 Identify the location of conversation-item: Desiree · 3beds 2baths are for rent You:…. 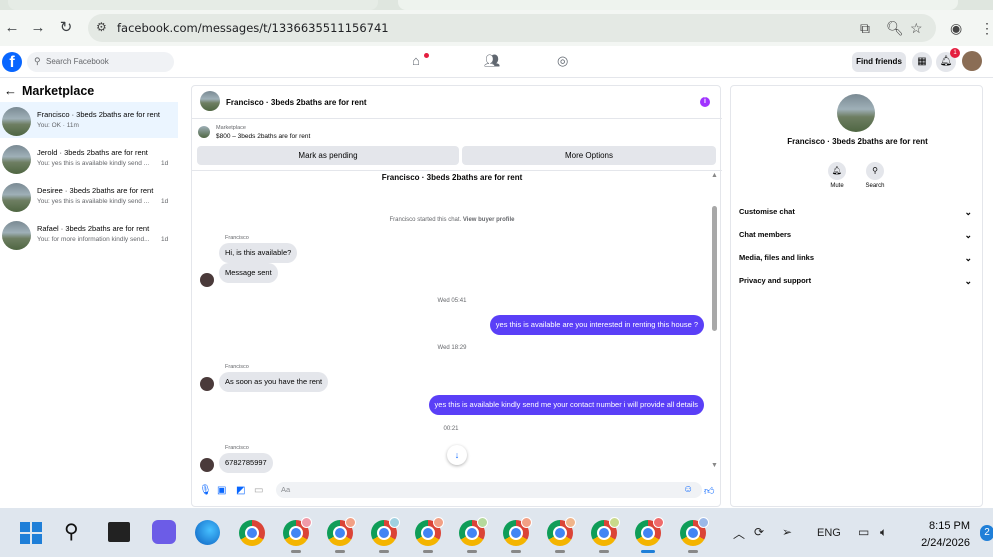
(89, 196).